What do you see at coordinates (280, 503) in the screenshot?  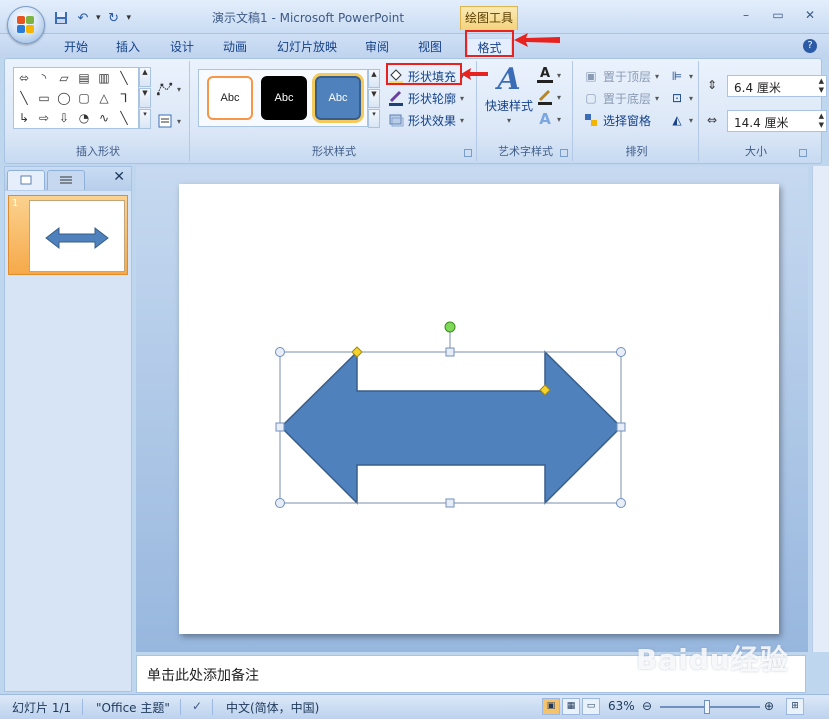 I see `resize-handle-bottom-left` at bounding box center [280, 503].